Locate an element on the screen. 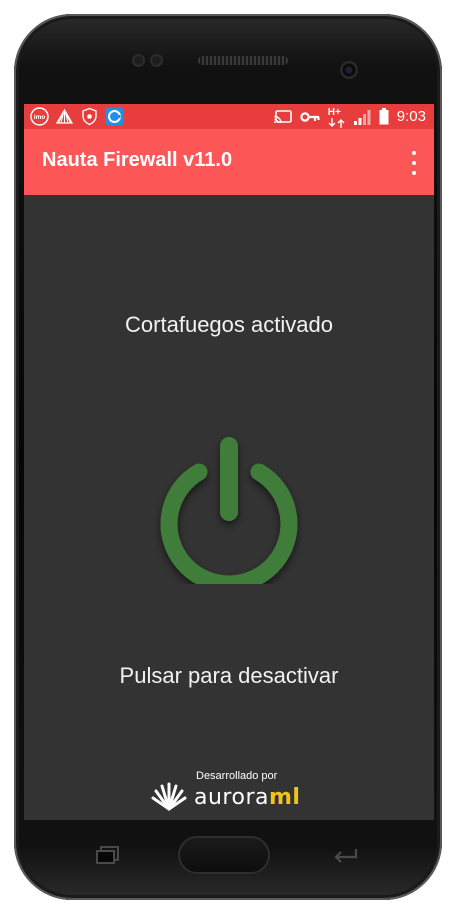 This screenshot has width=456, height=912. app-title: Nauta Firewall v11.0 is located at coordinates (137, 160).